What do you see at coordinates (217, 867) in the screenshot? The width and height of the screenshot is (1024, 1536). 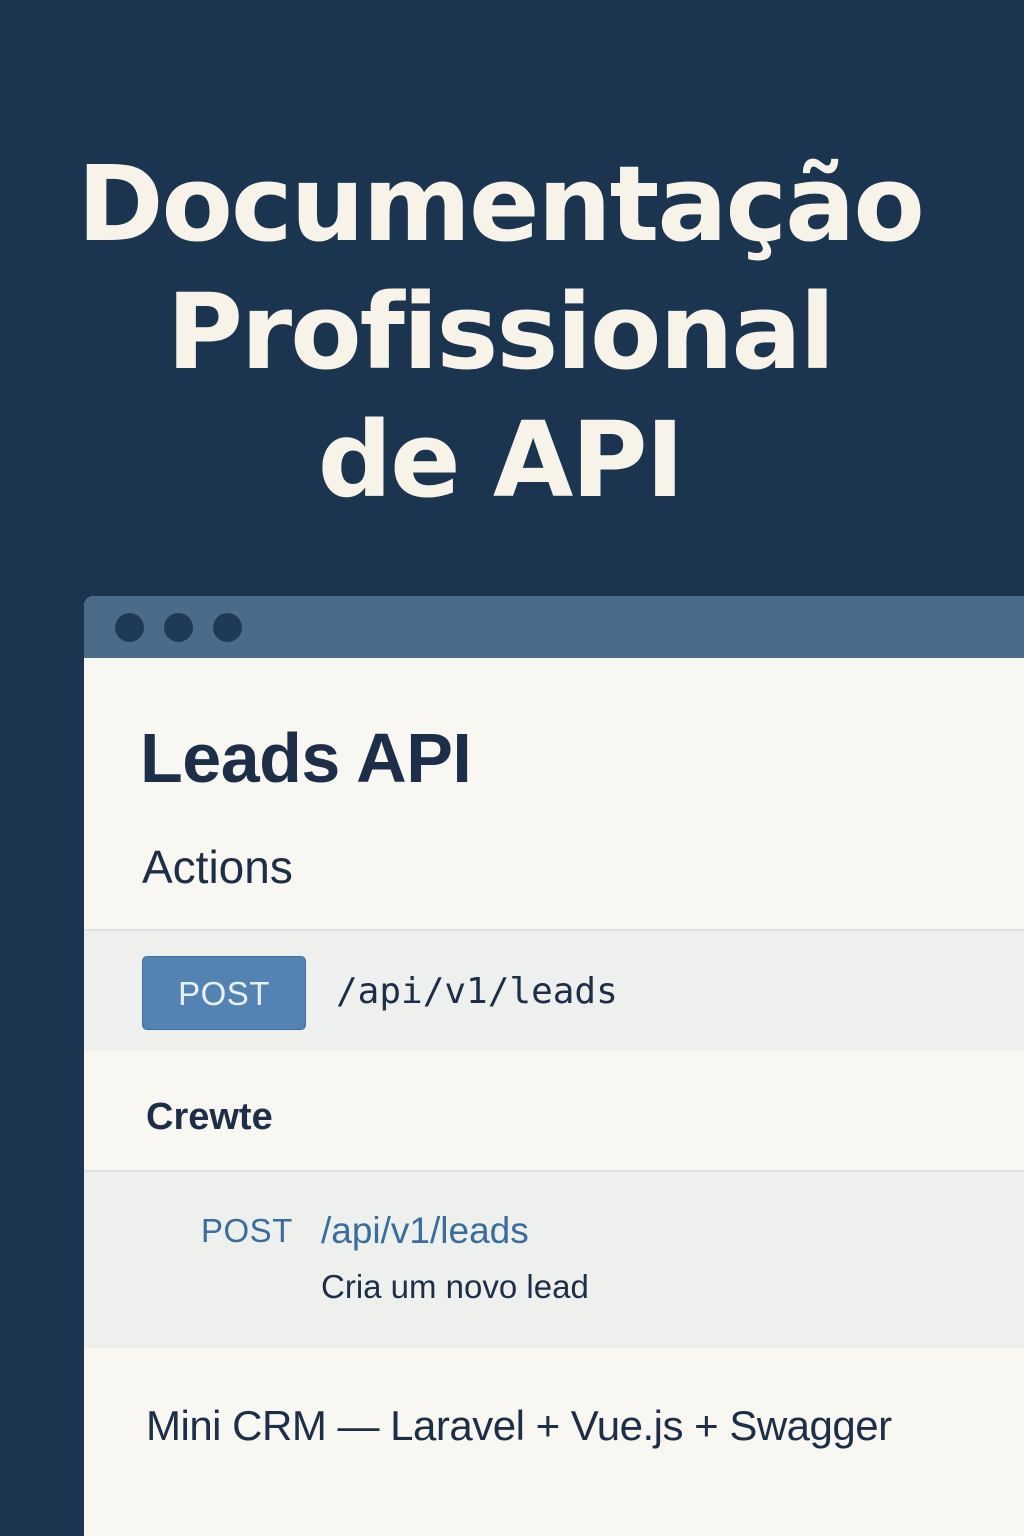 I see `actions-heading: Actions` at bounding box center [217, 867].